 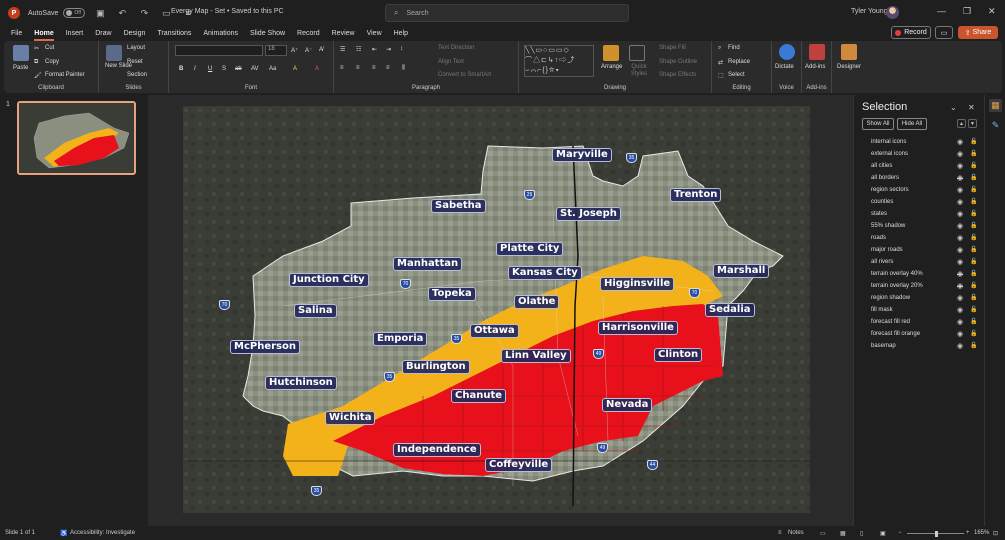 What do you see at coordinates (925, 141) in the screenshot?
I see `layer-item: internal icons ◉ 🔓` at bounding box center [925, 141].